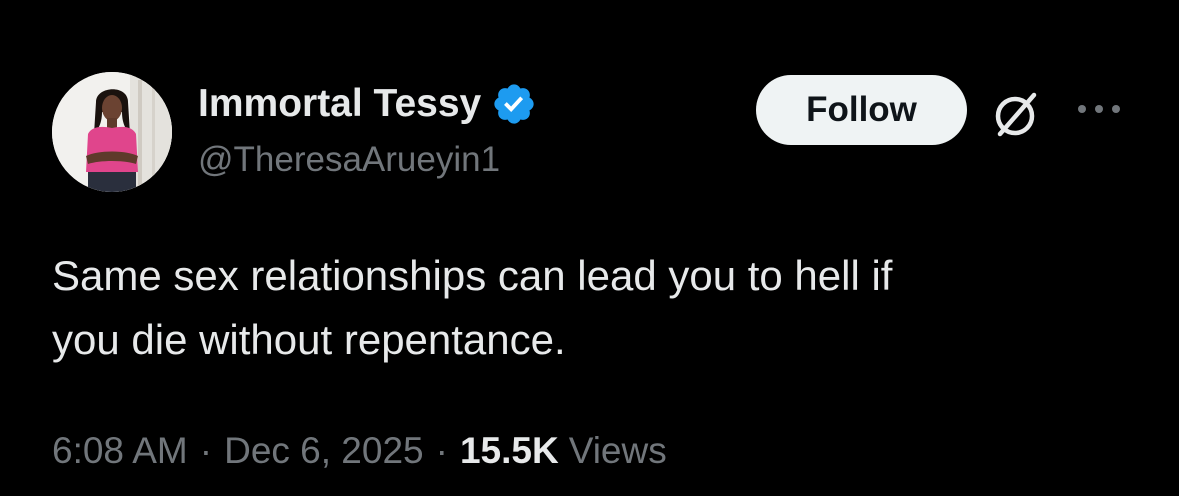 The image size is (1179, 496). I want to click on display-name: Immortal Tessy, so click(339, 104).